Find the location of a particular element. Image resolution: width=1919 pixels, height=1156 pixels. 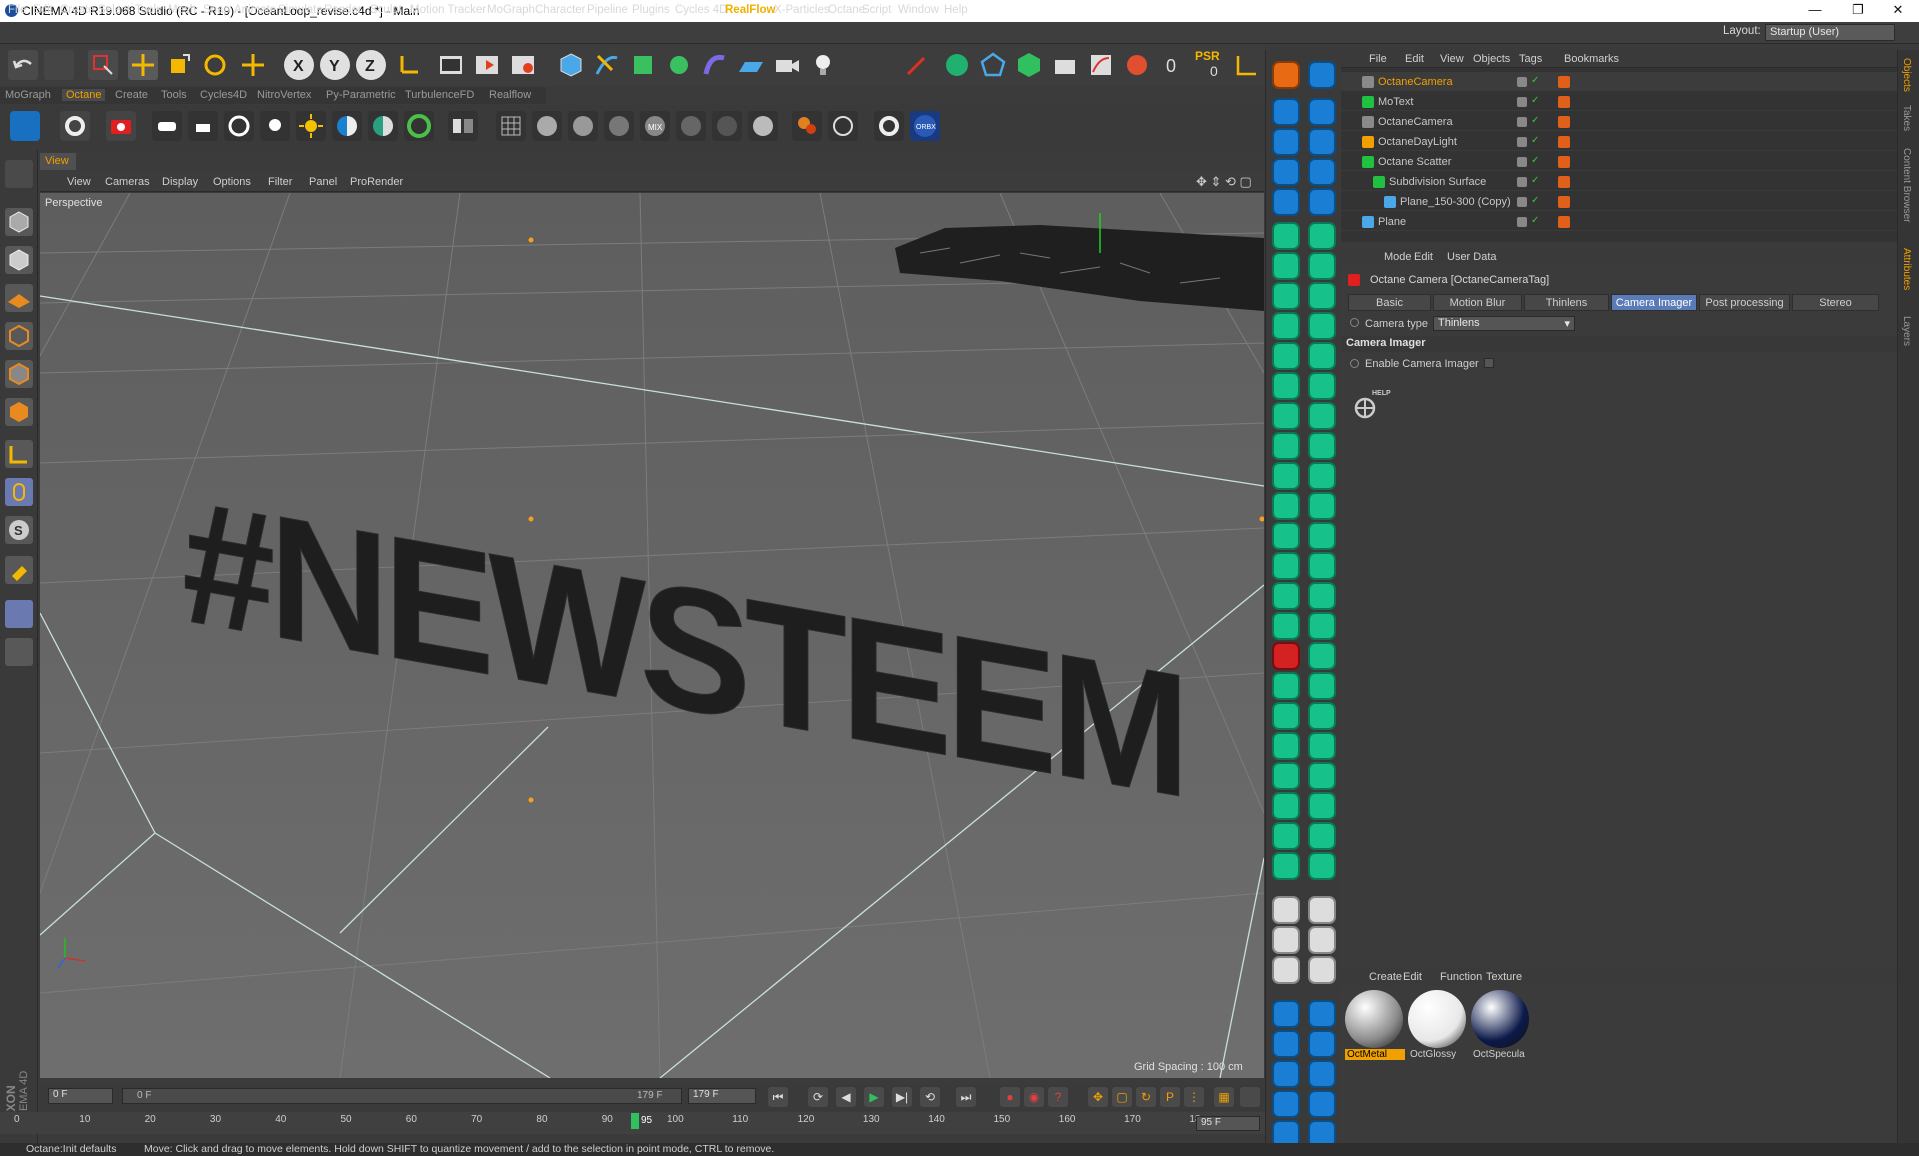

attribute-tab-motion-blur: Motion Blur is located at coordinates (1477, 302).